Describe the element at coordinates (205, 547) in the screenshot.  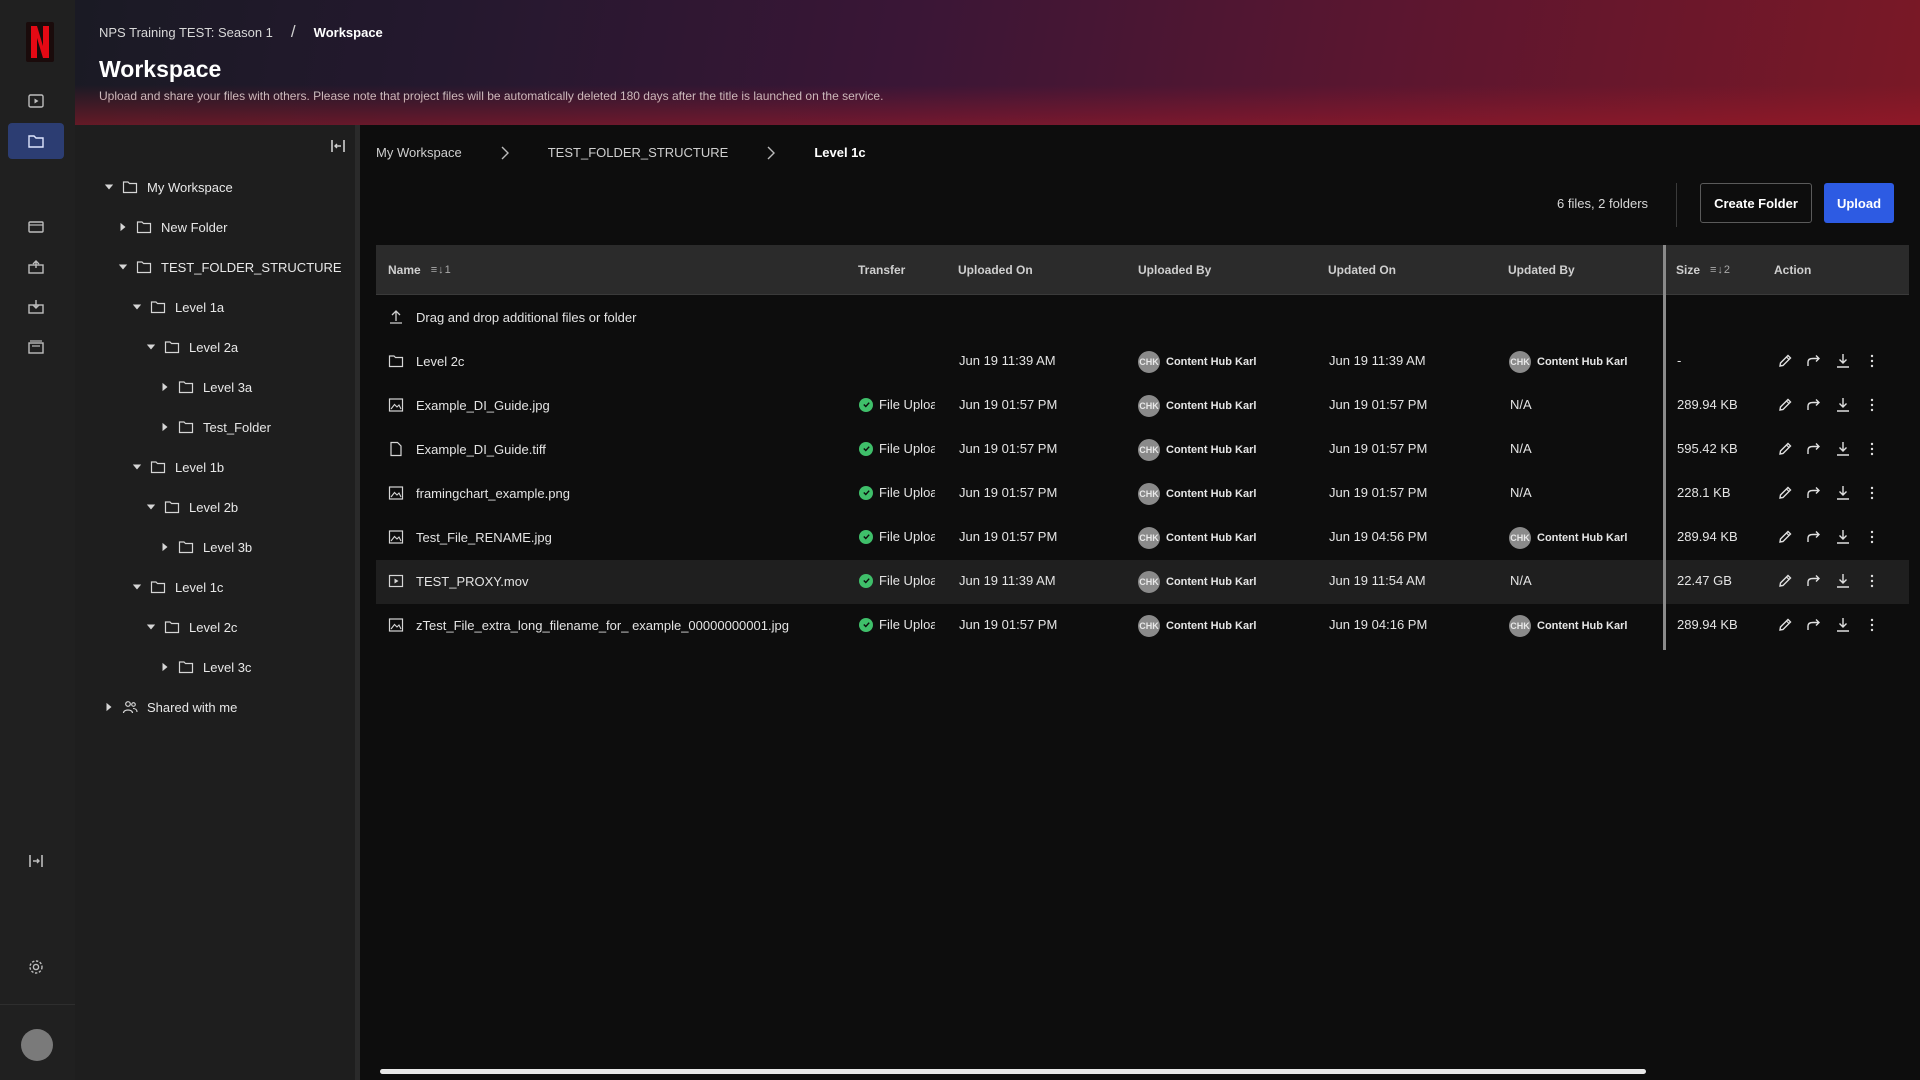
I see `tree-item: Level 3b` at that location.